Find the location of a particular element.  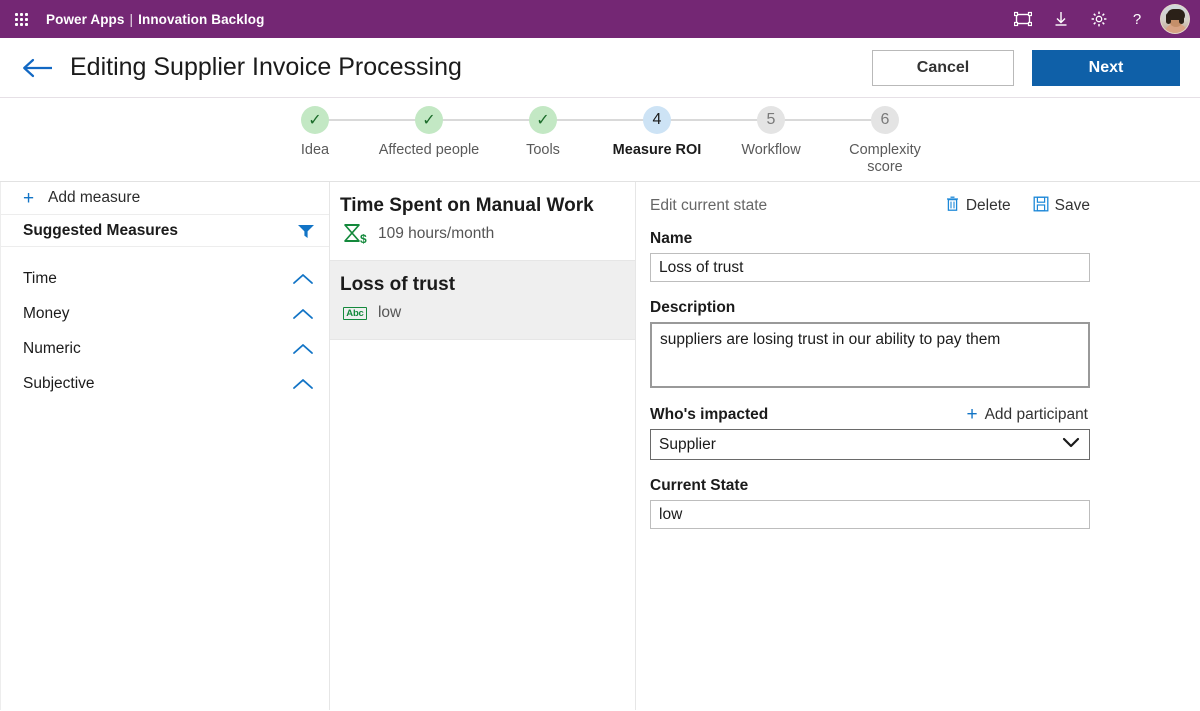

measure-card: Loss of trust Abc low is located at coordinates (482, 300).